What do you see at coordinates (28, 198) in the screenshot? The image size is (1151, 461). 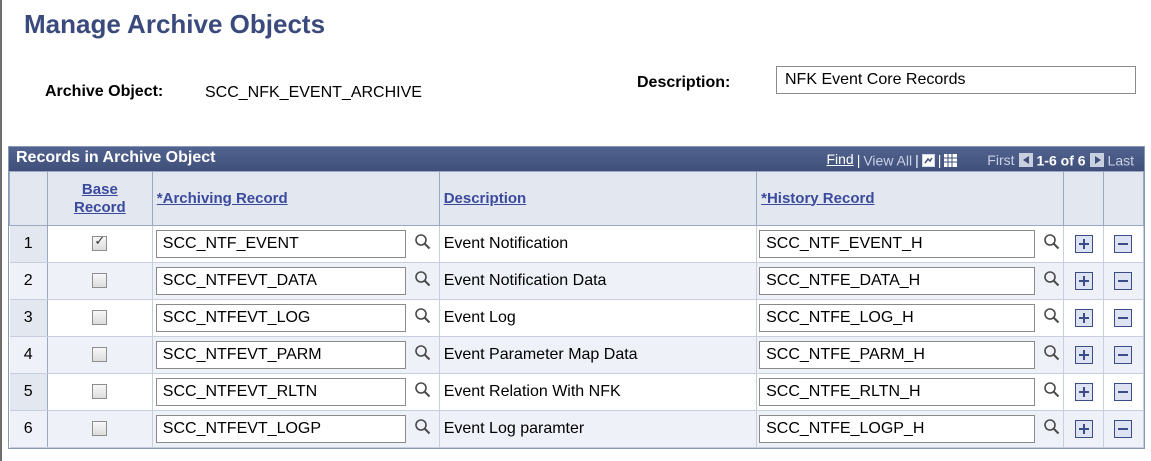 I see `row-number-header` at bounding box center [28, 198].